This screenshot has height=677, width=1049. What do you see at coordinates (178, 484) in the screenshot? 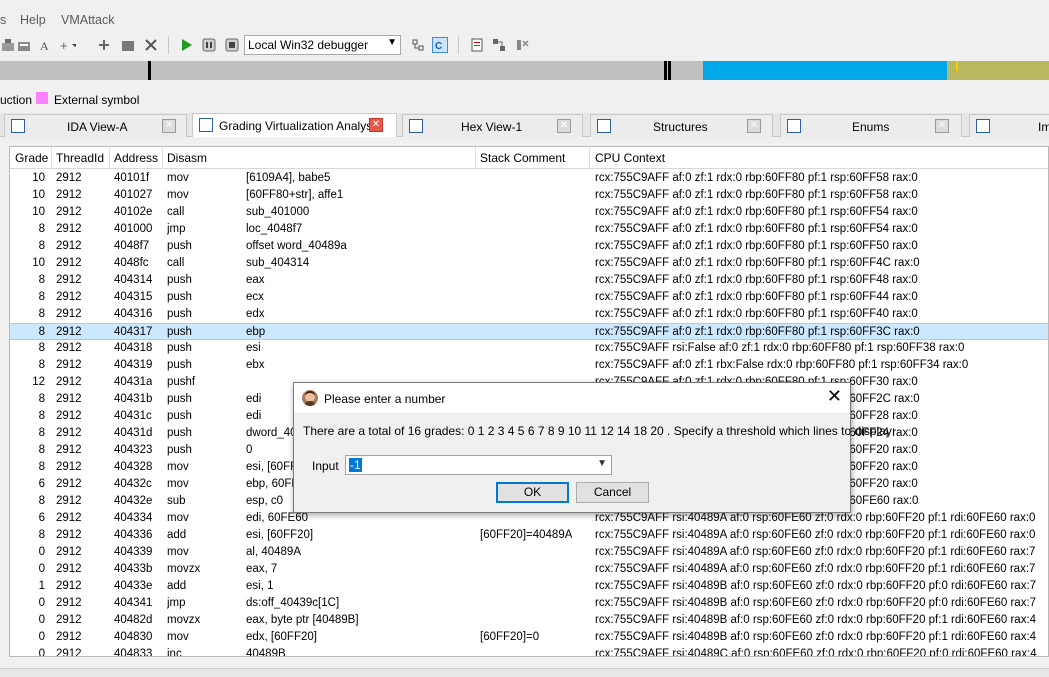
I see `cell-mnemonic: mov` at bounding box center [178, 484].